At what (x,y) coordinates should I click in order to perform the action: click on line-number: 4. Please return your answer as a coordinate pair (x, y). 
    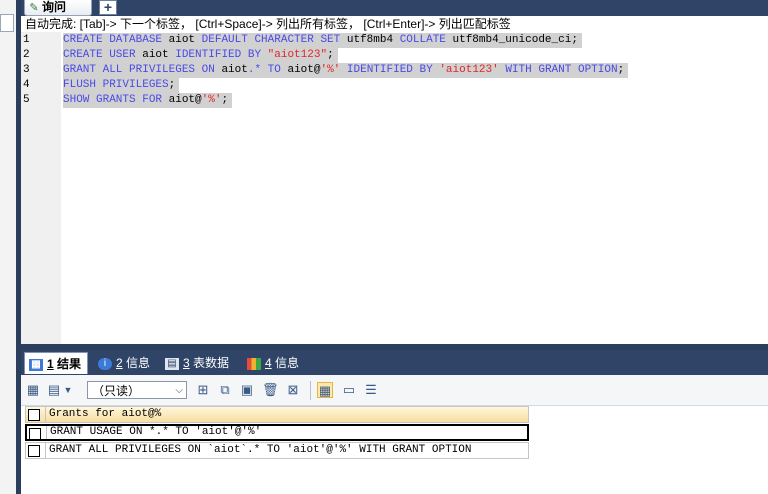
    Looking at the image, I should click on (26, 85).